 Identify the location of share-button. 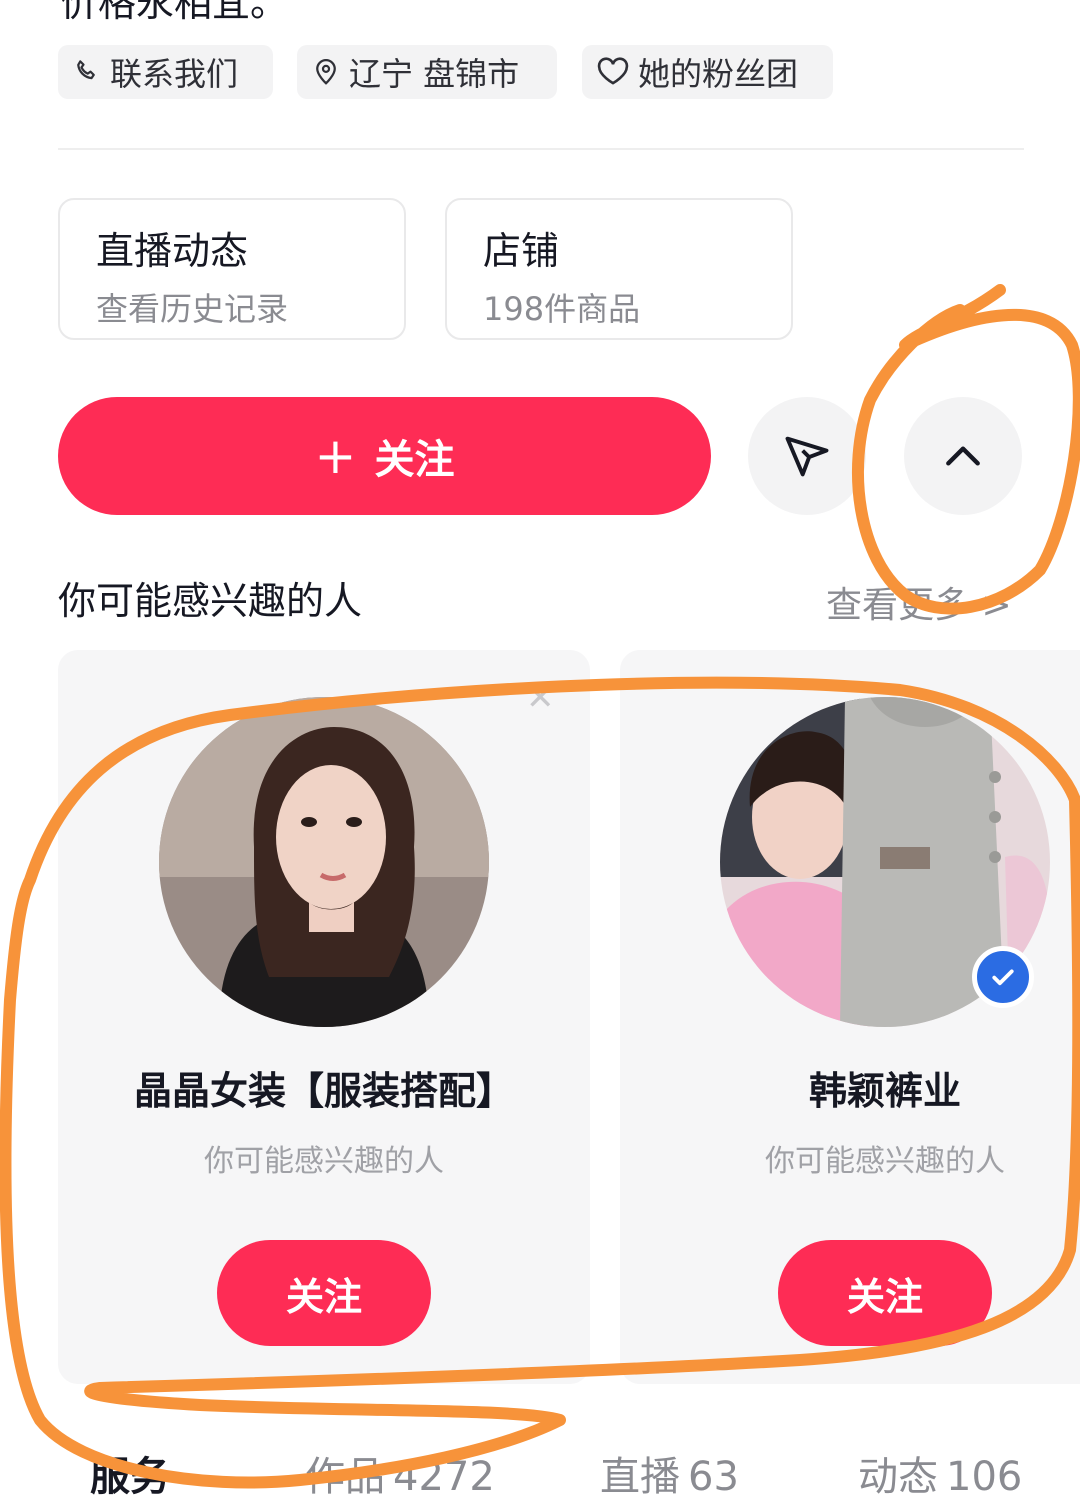
(807, 456).